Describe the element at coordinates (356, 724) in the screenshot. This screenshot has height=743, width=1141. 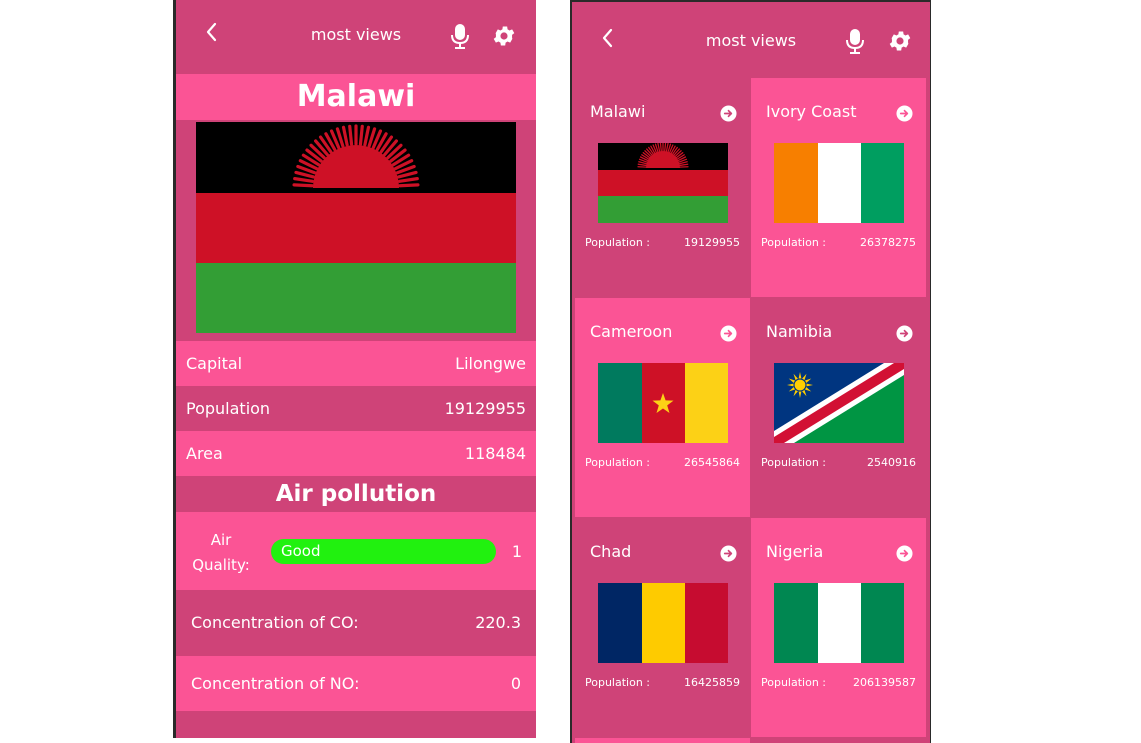
I see `concentration-row-partial` at that location.